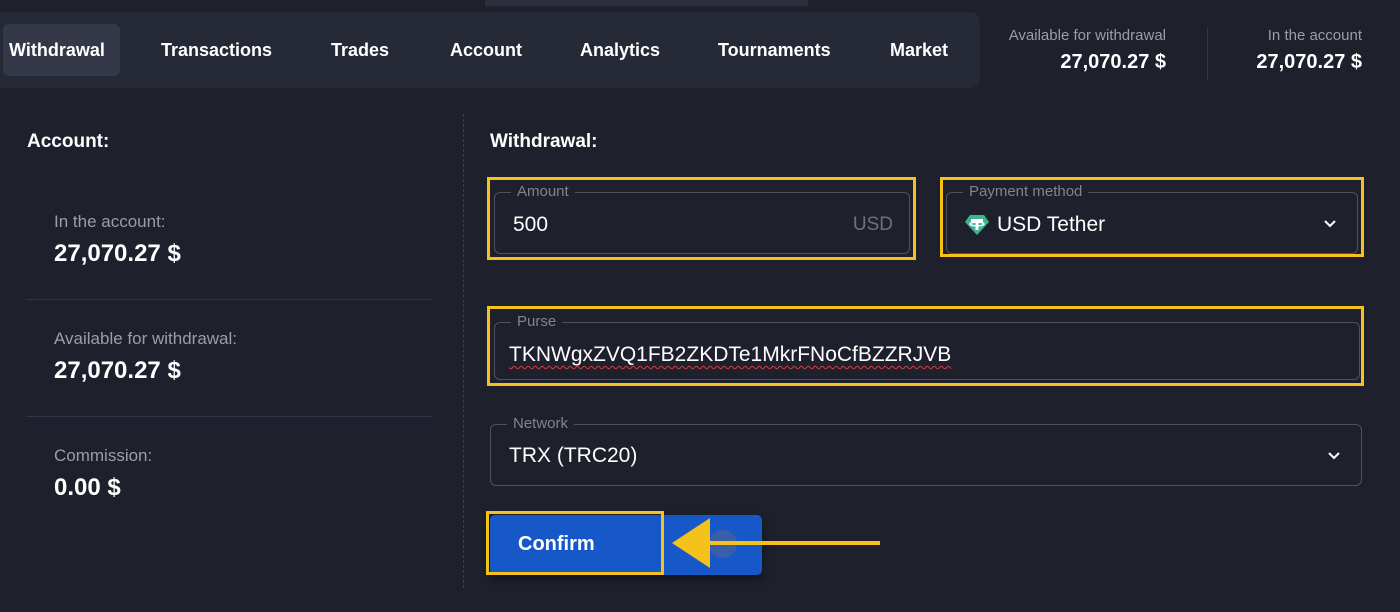 This screenshot has height=612, width=1400. What do you see at coordinates (977, 225) in the screenshot?
I see `tether-icon` at bounding box center [977, 225].